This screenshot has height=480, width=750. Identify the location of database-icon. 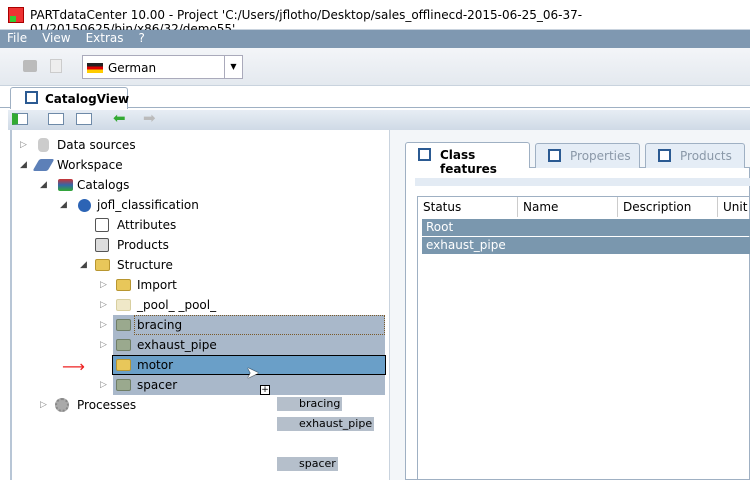
(43, 145).